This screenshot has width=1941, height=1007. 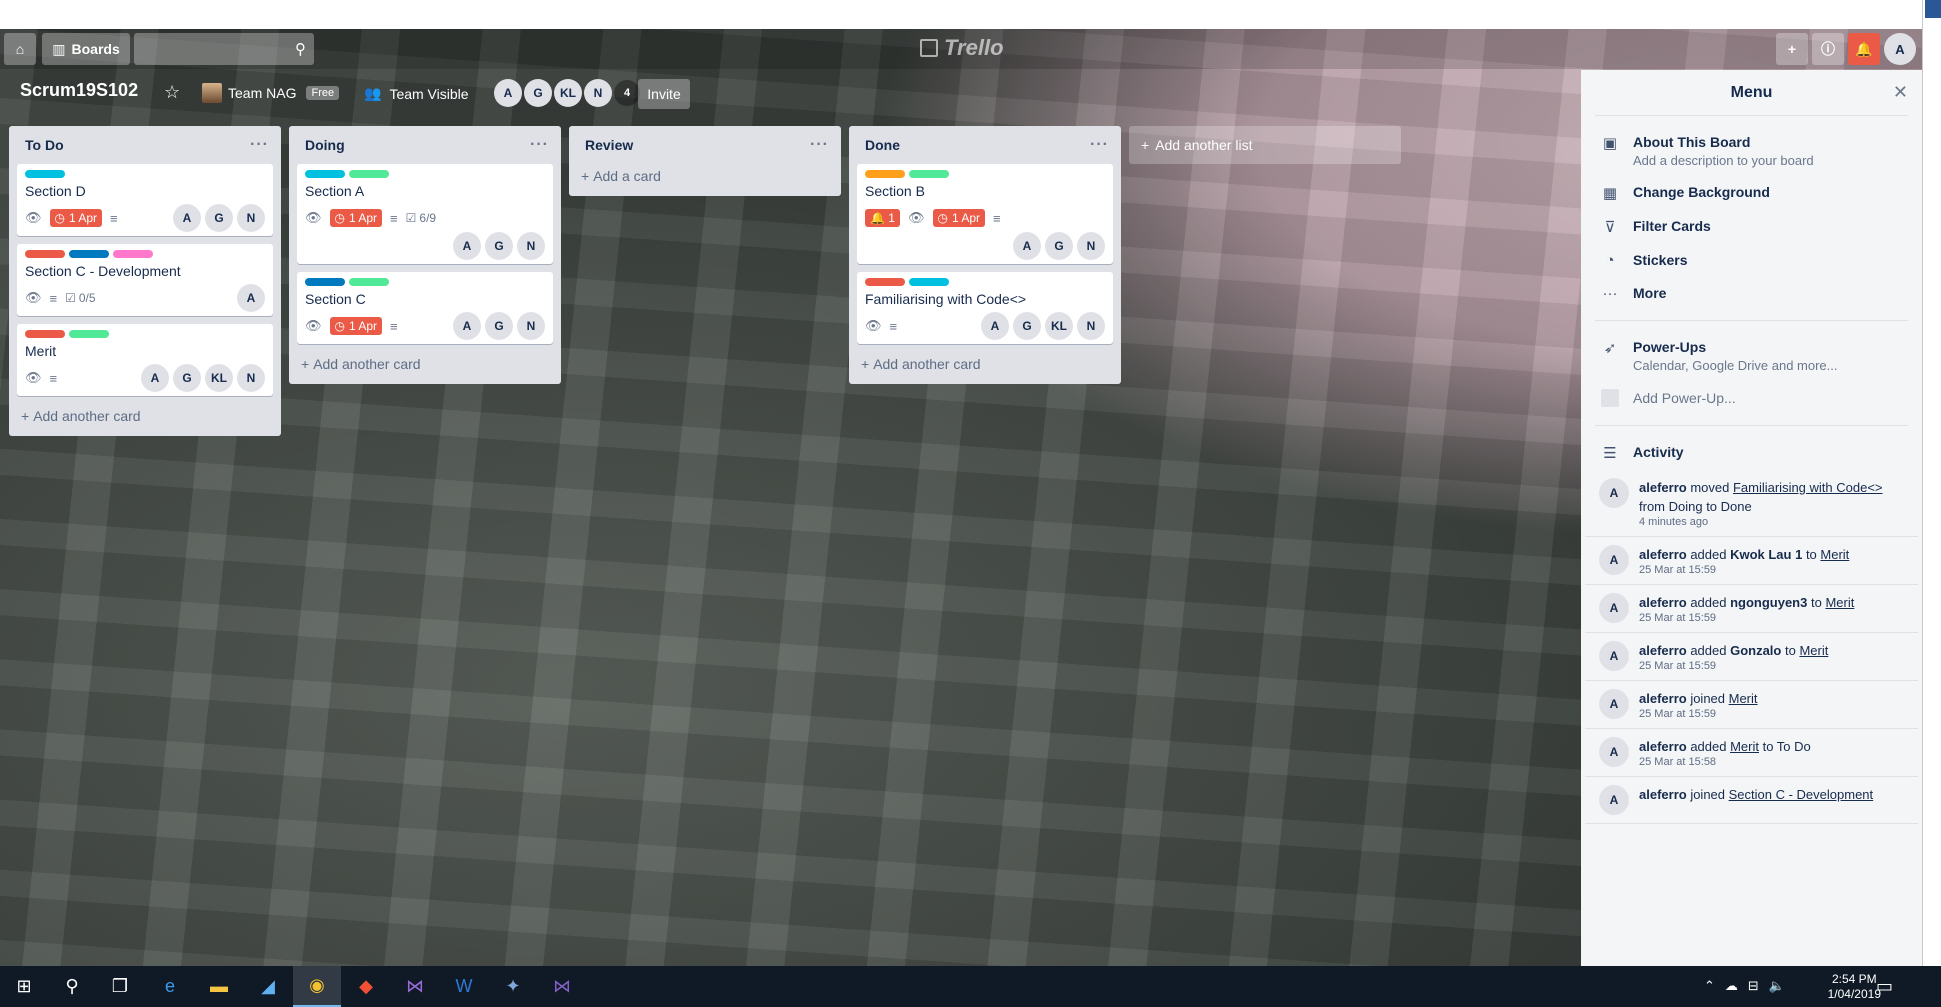 I want to click on notifications-button: 🔔, so click(x=1864, y=49).